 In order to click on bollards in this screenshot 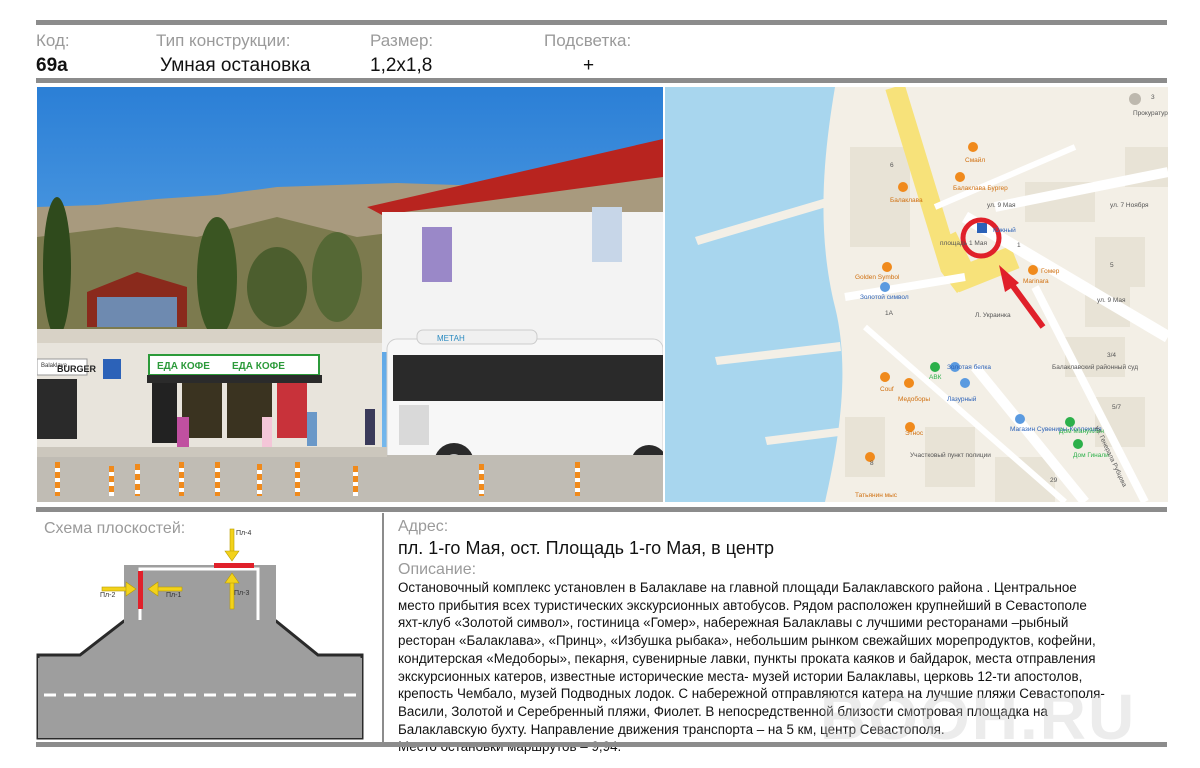, I will do `click(350, 482)`.